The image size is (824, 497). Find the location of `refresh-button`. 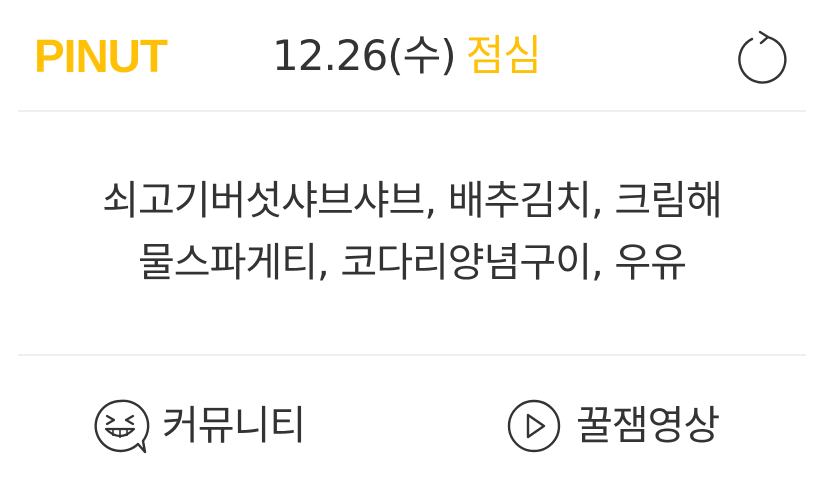

refresh-button is located at coordinates (763, 59).